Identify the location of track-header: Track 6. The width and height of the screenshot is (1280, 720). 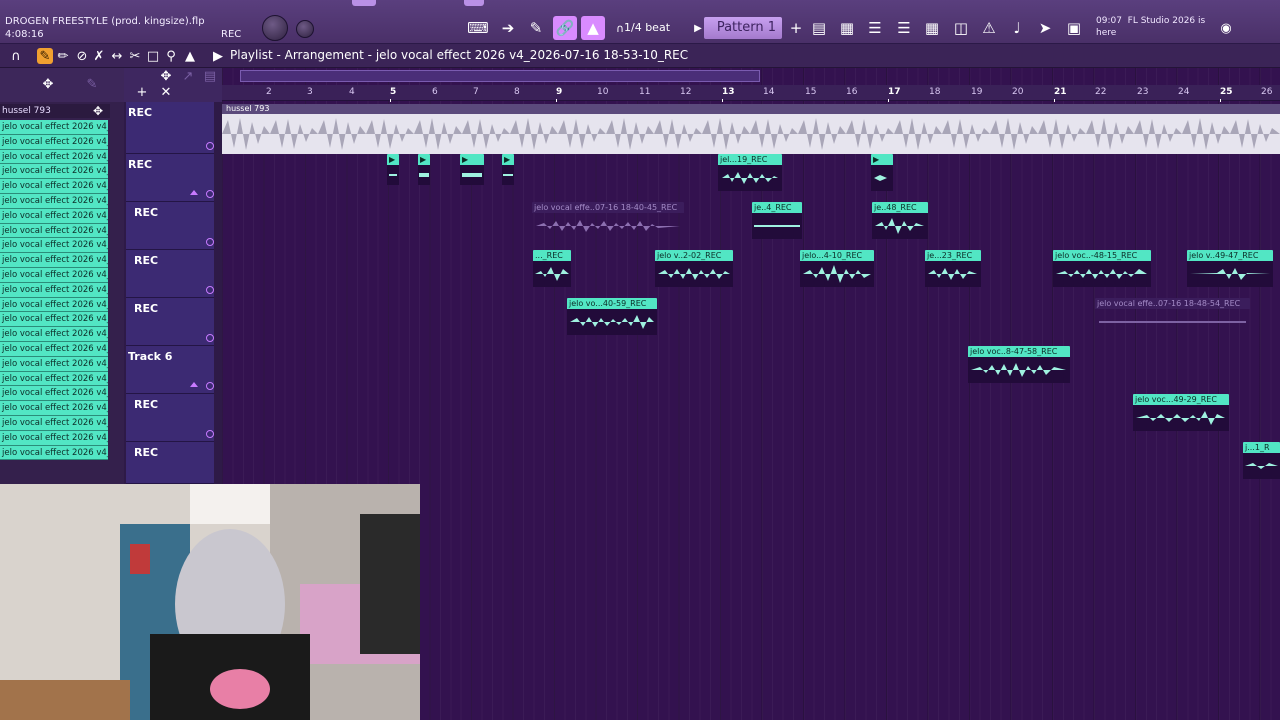
(170, 370).